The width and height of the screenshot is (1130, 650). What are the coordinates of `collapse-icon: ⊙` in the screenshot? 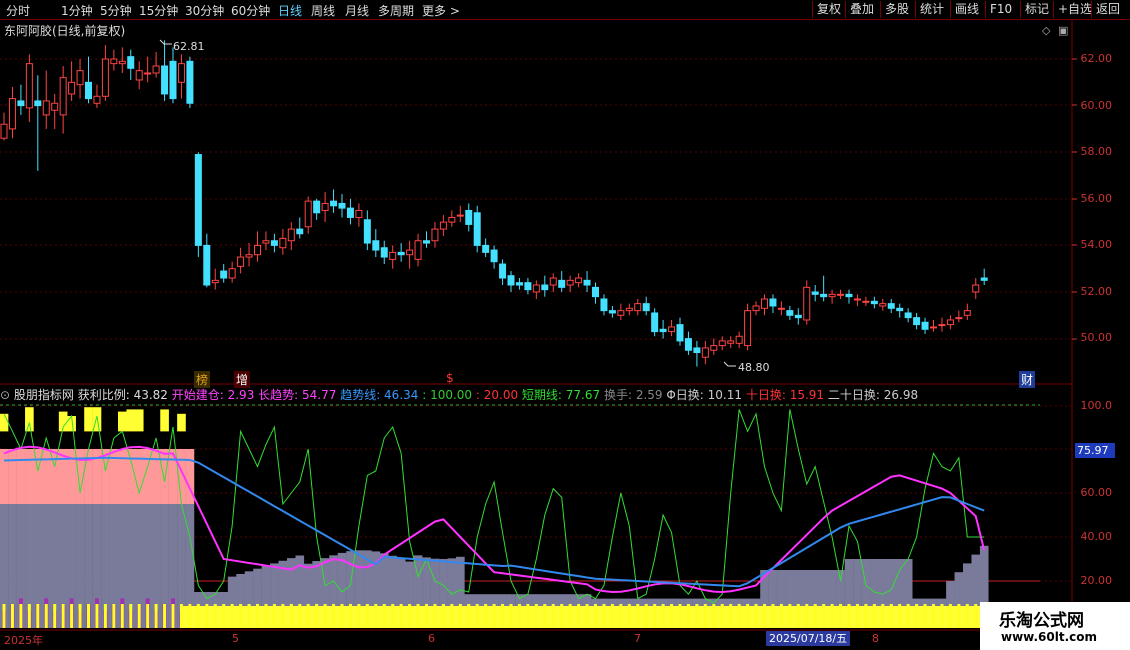 It's located at (7, 395).